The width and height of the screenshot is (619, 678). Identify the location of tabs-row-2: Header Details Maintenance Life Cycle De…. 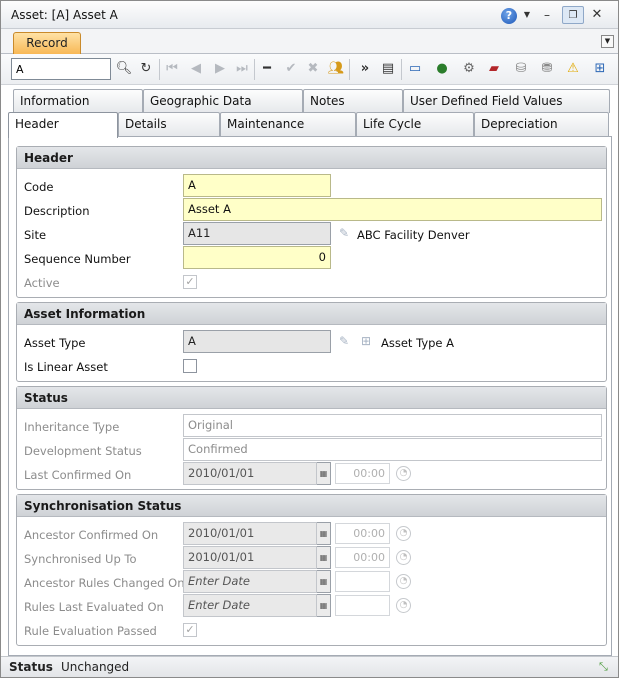
(310, 125).